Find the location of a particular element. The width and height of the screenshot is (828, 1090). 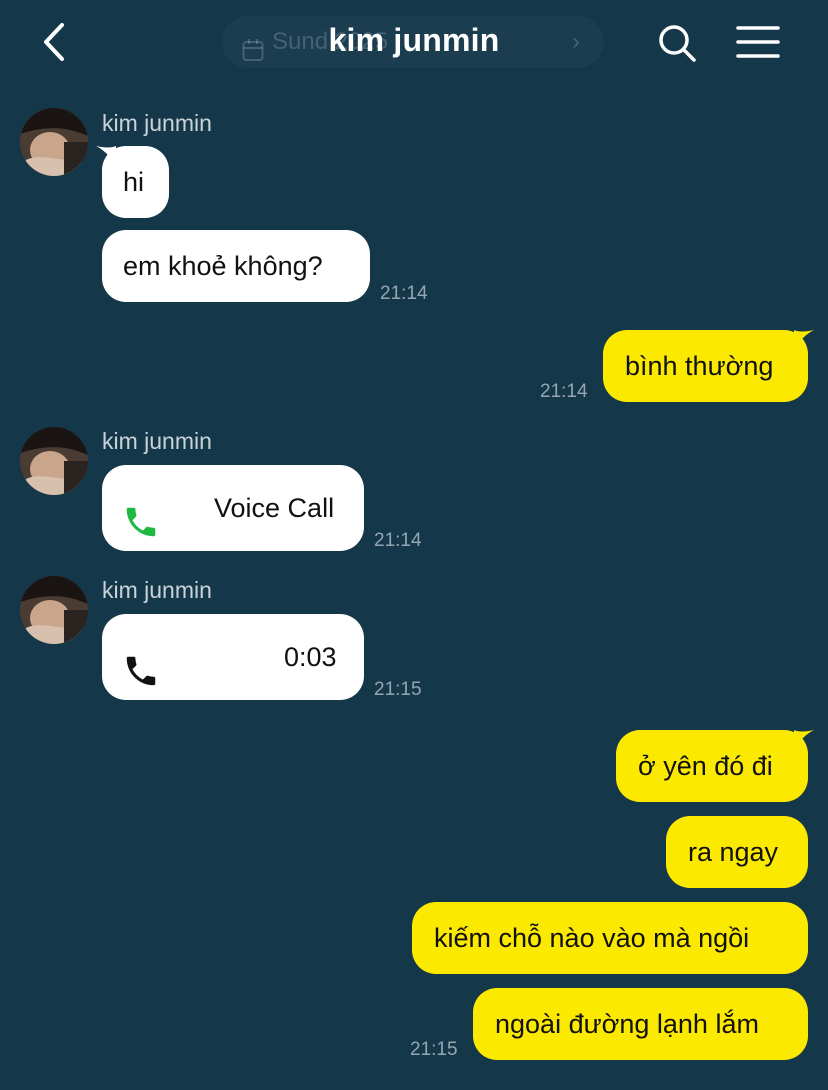

call-label: Voice Call is located at coordinates (274, 508).